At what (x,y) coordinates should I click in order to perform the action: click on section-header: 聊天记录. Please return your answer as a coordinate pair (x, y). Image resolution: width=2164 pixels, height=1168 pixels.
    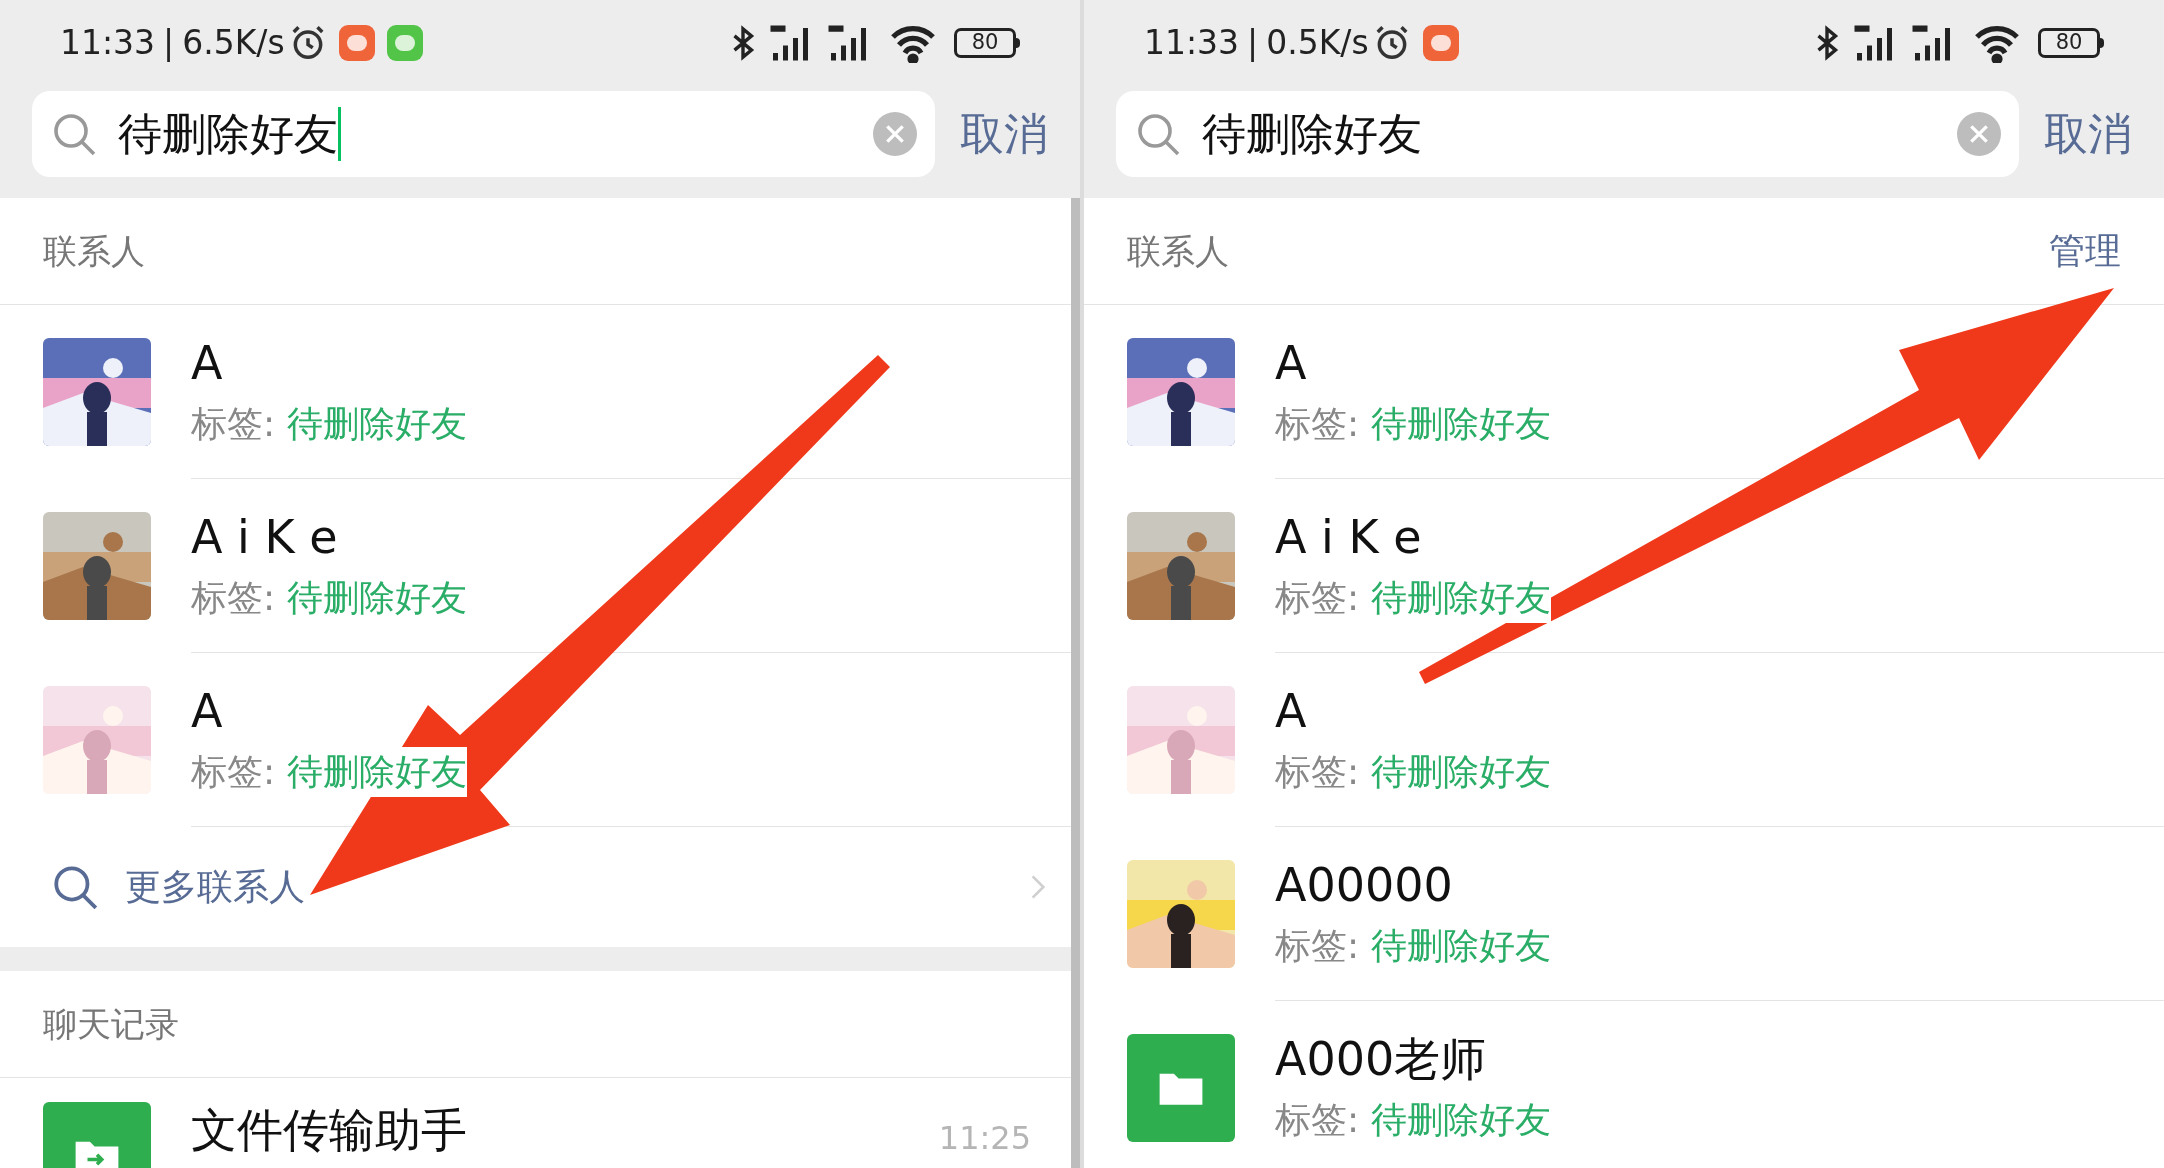
    Looking at the image, I should click on (111, 1024).